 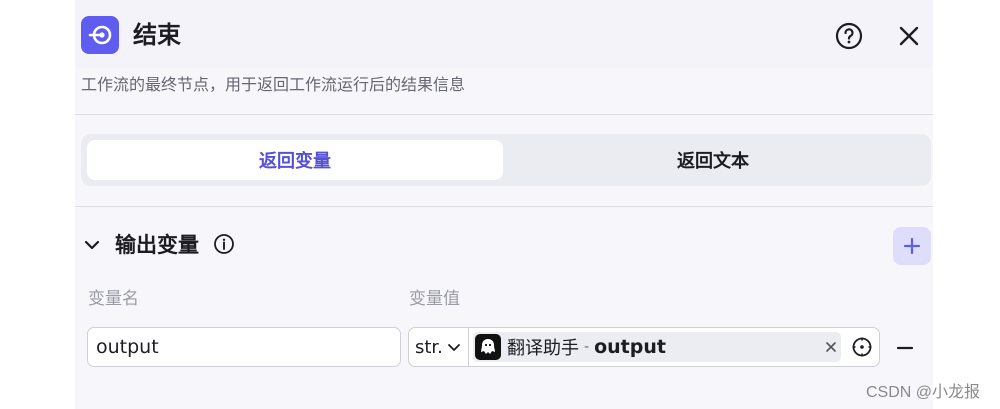 What do you see at coordinates (429, 347) in the screenshot?
I see `type-select-value: str.` at bounding box center [429, 347].